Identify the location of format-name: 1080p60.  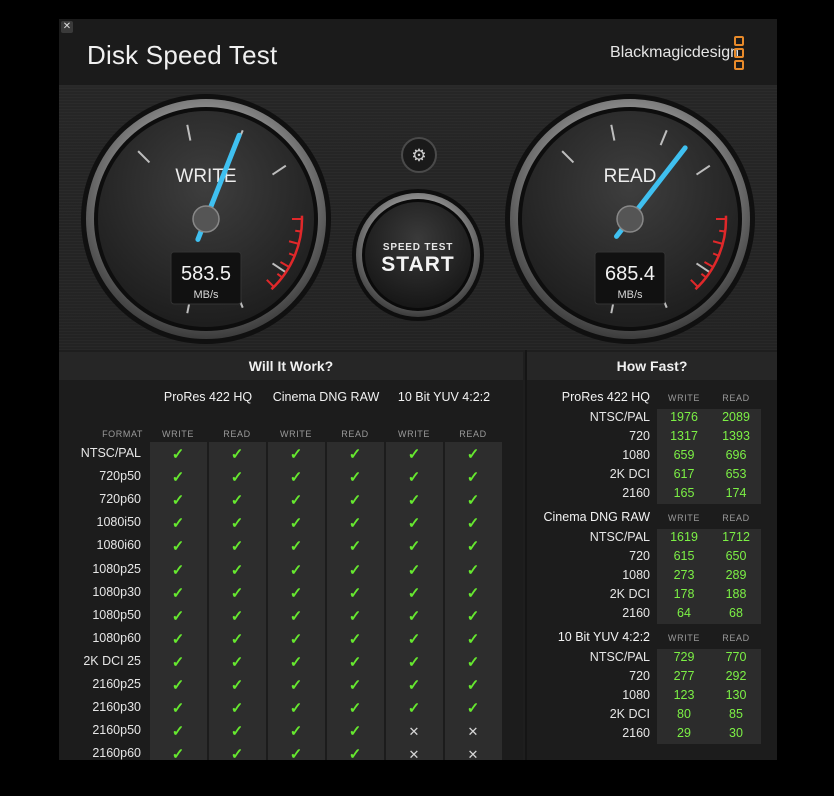
(116, 637).